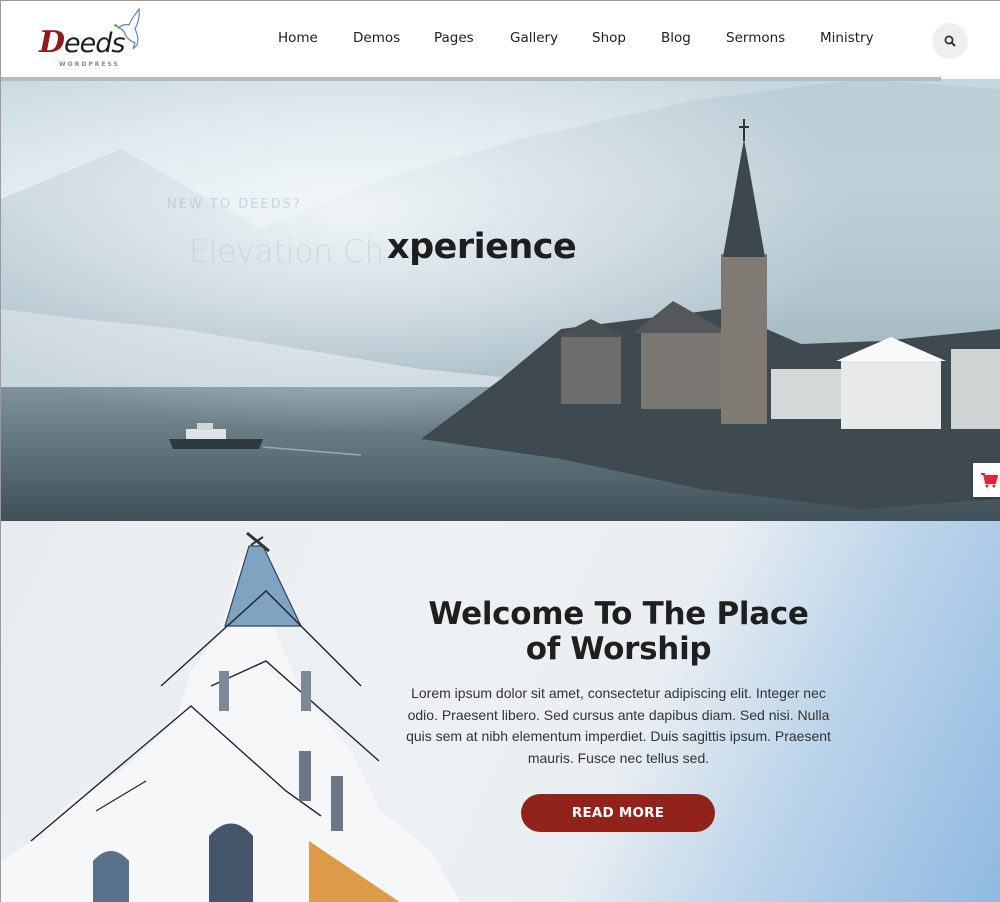  Describe the element at coordinates (618, 631) in the screenshot. I see `welcome-title: Welcome To The Place of Worship` at that location.